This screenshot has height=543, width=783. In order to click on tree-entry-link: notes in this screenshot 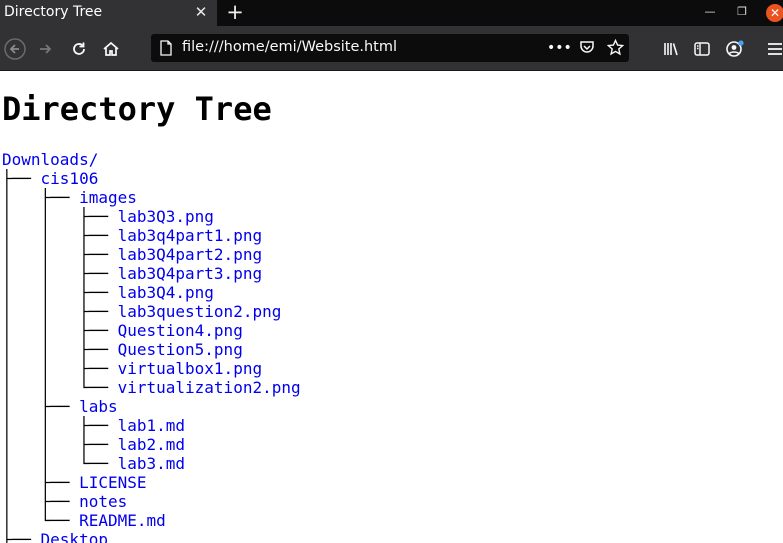, I will do `click(103, 501)`.